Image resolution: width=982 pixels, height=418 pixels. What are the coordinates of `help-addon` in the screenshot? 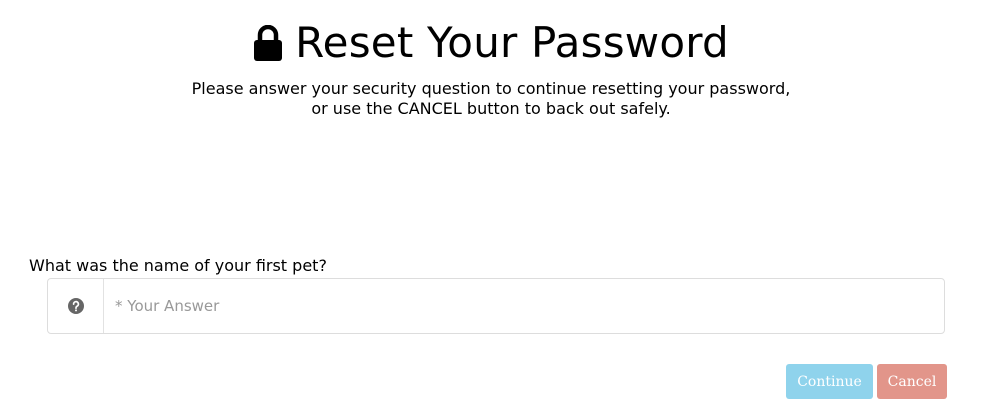 It's located at (76, 306).